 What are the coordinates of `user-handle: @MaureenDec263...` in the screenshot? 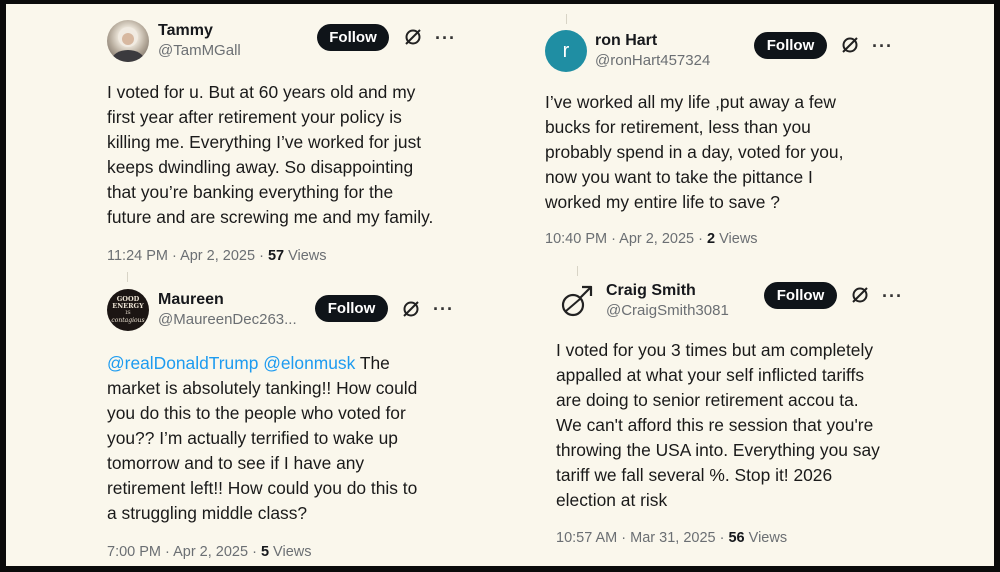 It's located at (227, 319).